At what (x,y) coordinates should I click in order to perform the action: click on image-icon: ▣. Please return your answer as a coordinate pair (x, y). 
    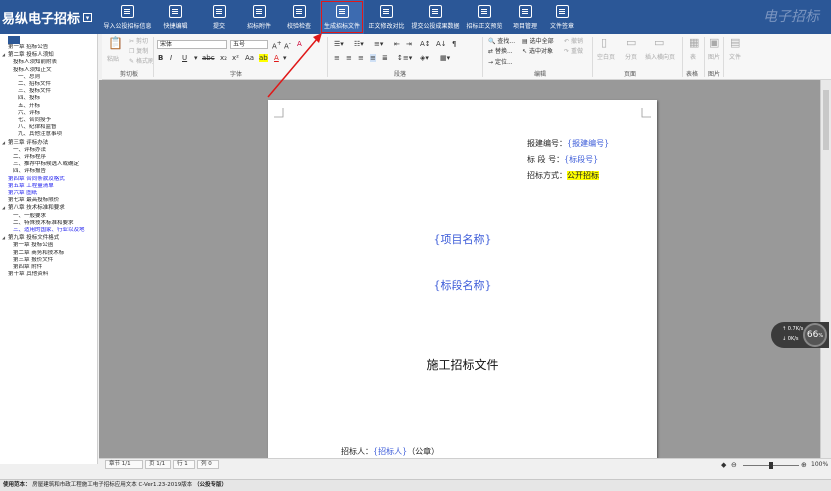
    Looking at the image, I should click on (714, 42).